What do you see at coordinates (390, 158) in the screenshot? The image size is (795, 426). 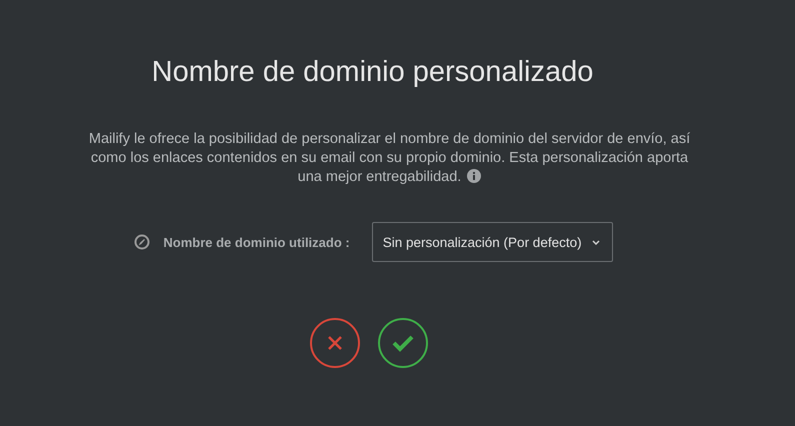 I see `description-text: Mailify le ofrece la posibilidad de personalizar el nombre de dominio del servidor de envío, así como los enlaces contenidos en su email con su propio dominio. Esta personalización aporta una mejor entregabilidad.` at bounding box center [390, 158].